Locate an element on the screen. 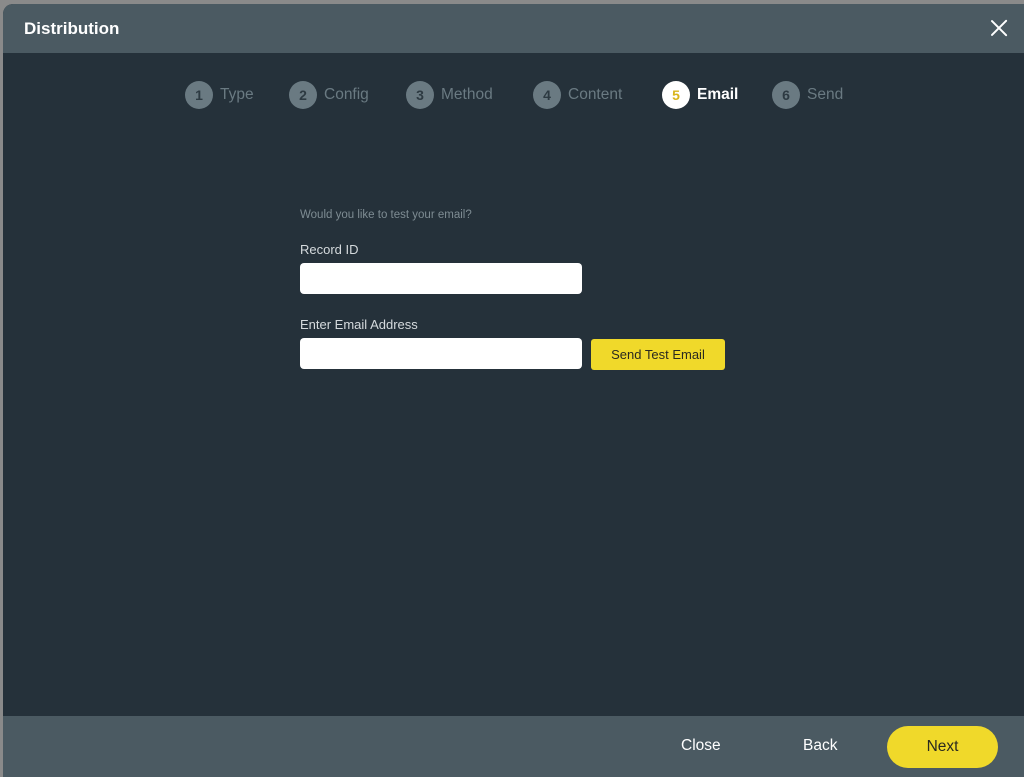 The image size is (1024, 777). dialog-title: Distribution is located at coordinates (72, 28).